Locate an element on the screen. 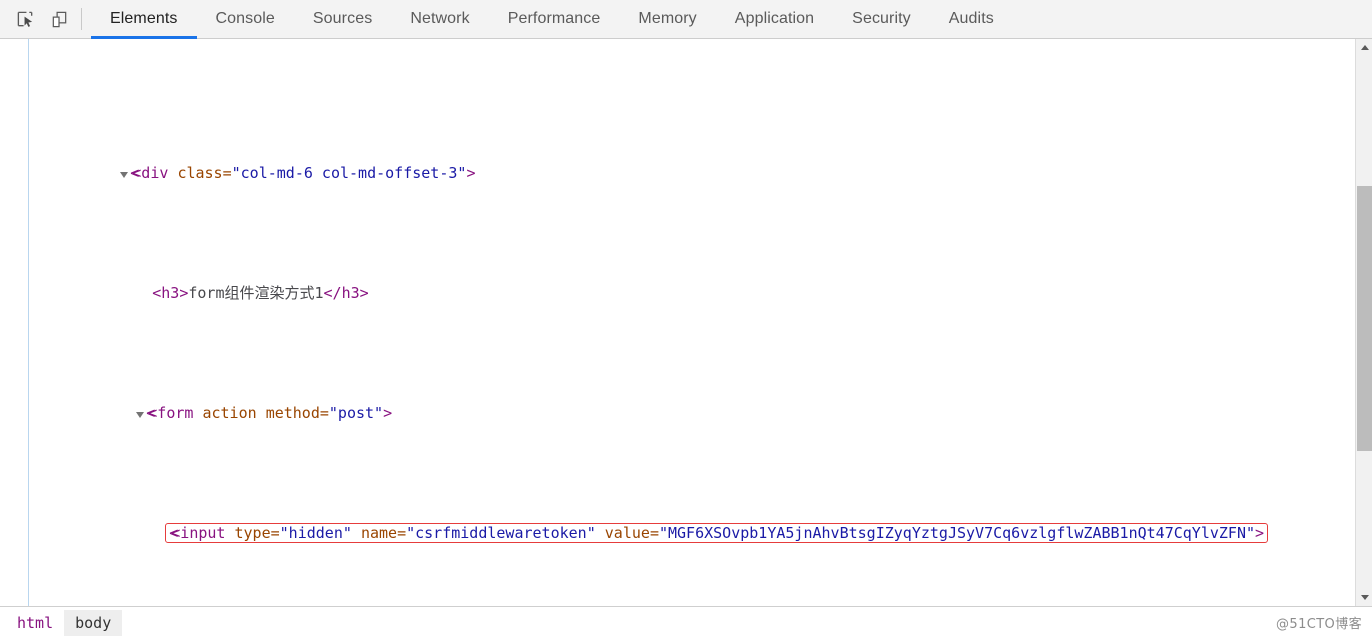 The height and width of the screenshot is (639, 1372). tab-application-label: Application is located at coordinates (774, 18).